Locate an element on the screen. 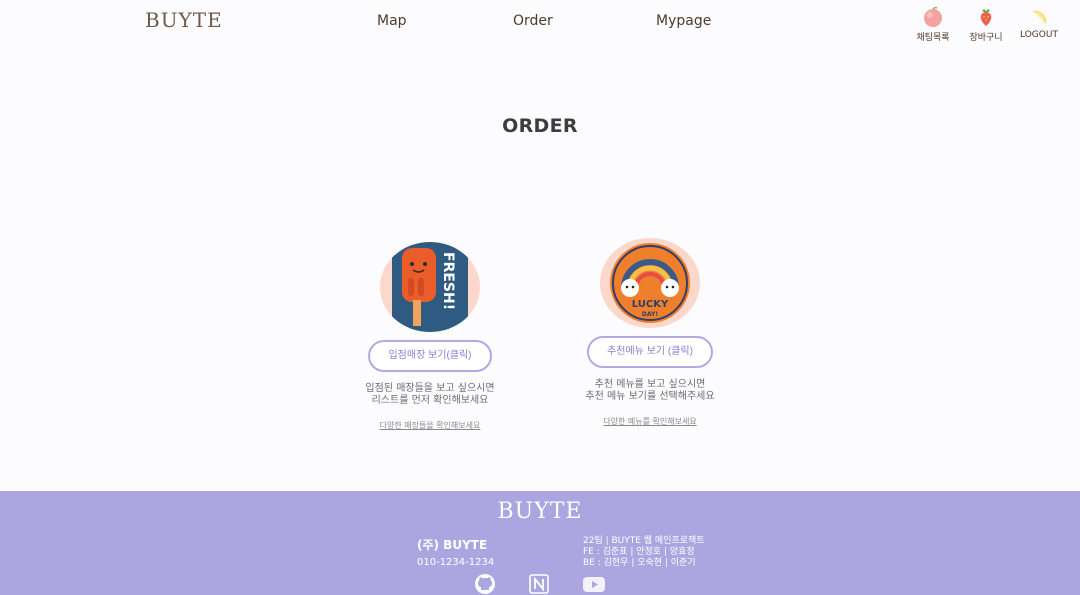 The width and height of the screenshot is (1080, 595). site-logo: BUYTE is located at coordinates (184, 20).